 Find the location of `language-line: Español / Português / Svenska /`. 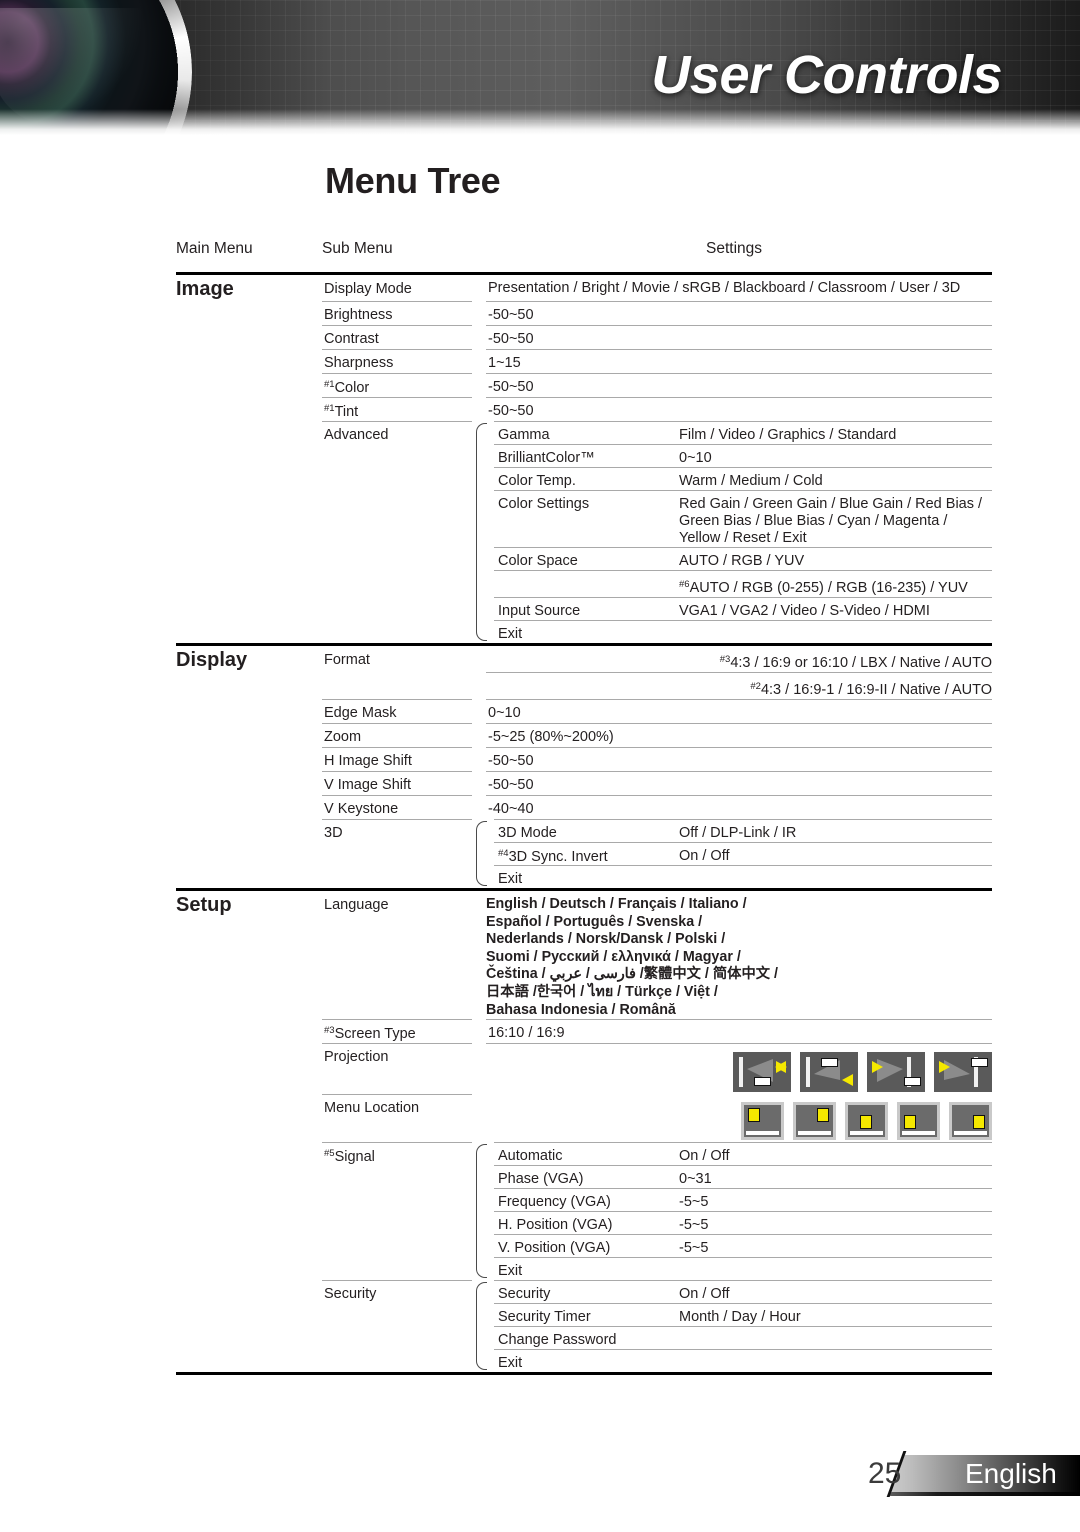

language-line: Español / Português / Svenska / is located at coordinates (594, 921).